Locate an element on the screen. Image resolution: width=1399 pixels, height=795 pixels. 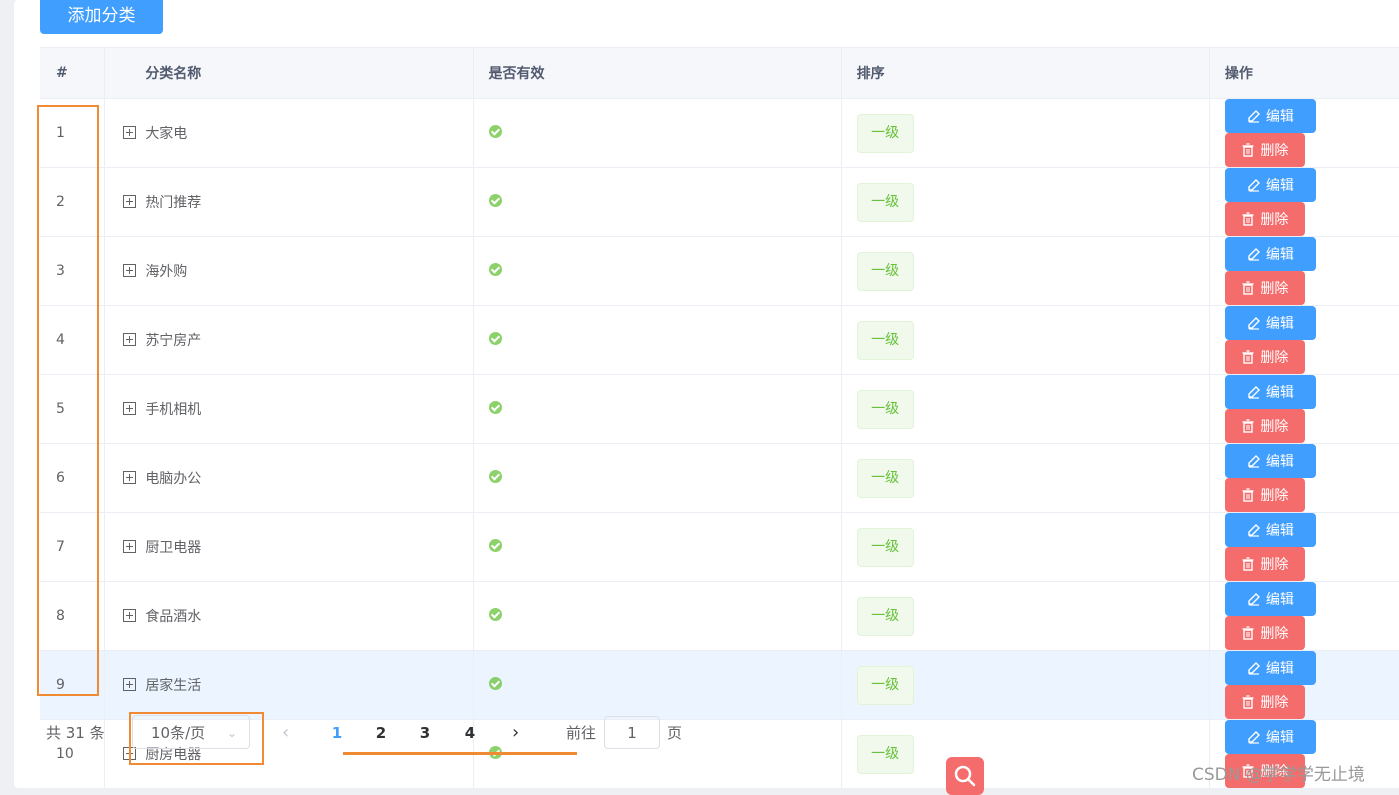
table-row: 4 苏宁房产 一级 编辑 删除 is located at coordinates (719, 340).